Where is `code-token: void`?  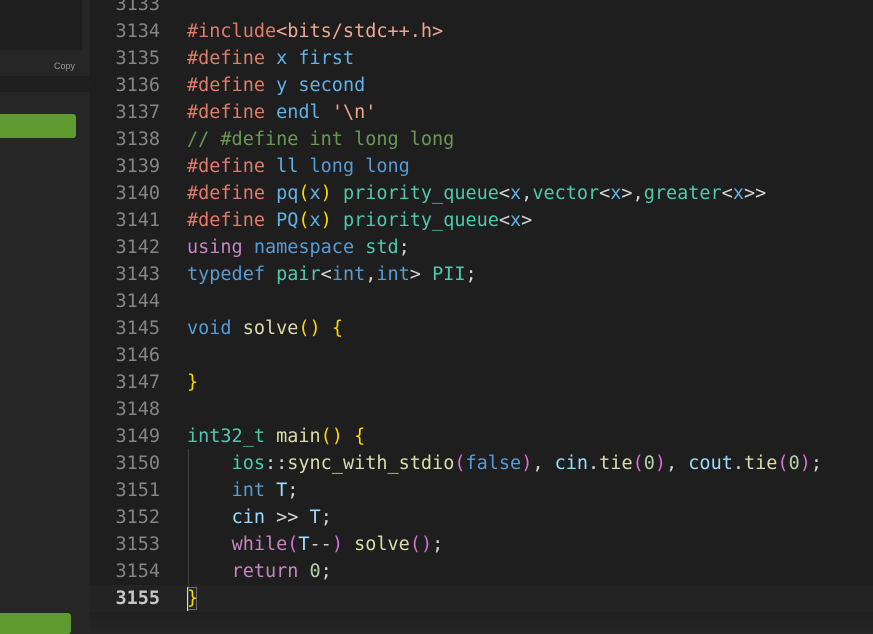
code-token: void is located at coordinates (209, 328).